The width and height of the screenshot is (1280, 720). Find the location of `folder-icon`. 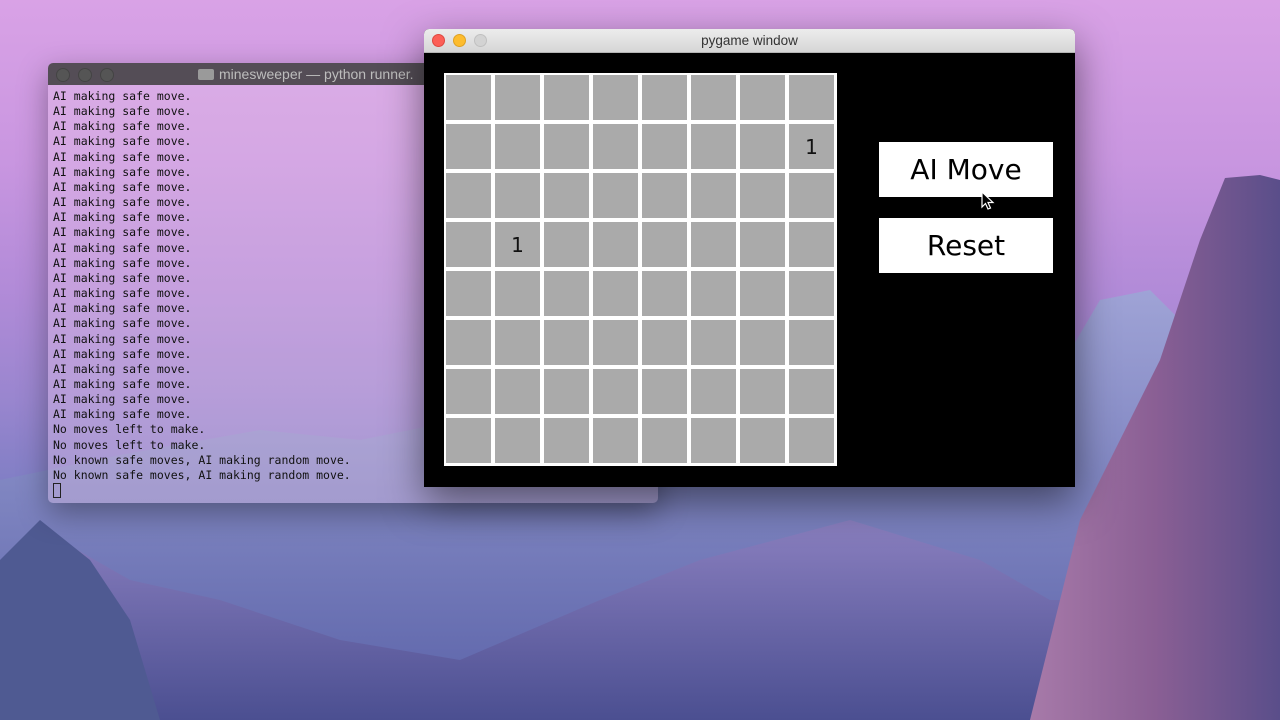

folder-icon is located at coordinates (206, 74).